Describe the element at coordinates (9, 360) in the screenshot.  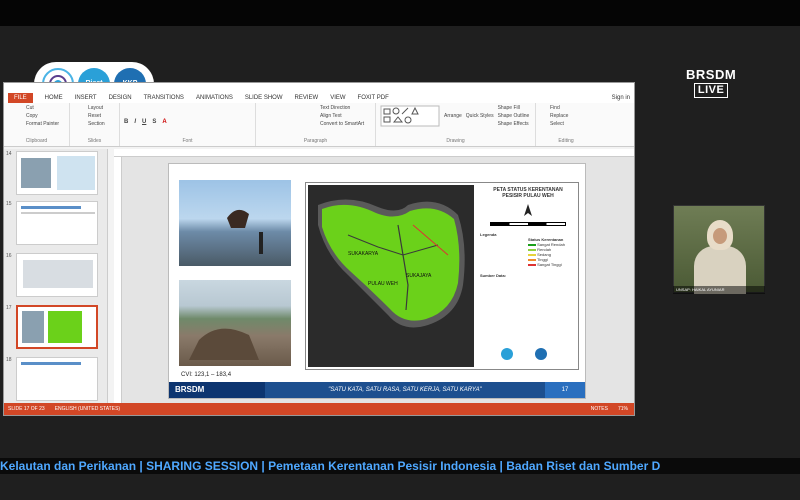
I see `thumb-number: 18` at that location.